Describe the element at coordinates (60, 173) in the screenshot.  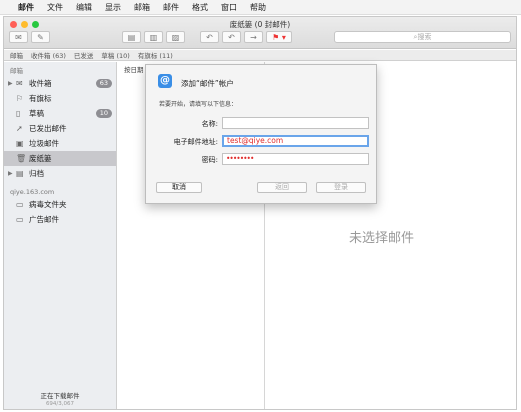
I see `sidebar-item-archive: ▶ ▤ 归档` at that location.